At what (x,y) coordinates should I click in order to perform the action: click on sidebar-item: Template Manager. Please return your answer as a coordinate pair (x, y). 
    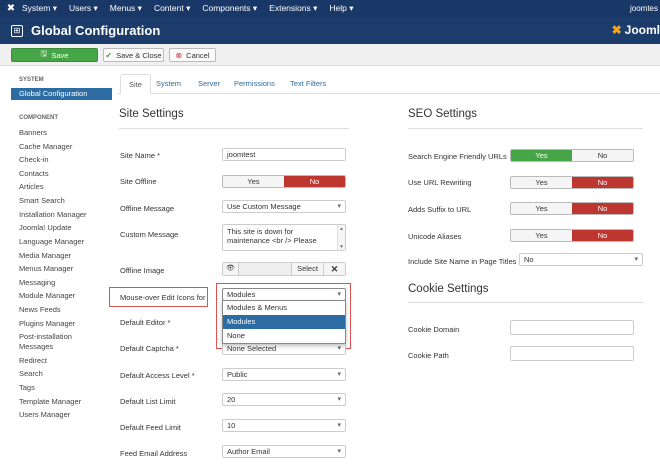
    Looking at the image, I should click on (50, 401).